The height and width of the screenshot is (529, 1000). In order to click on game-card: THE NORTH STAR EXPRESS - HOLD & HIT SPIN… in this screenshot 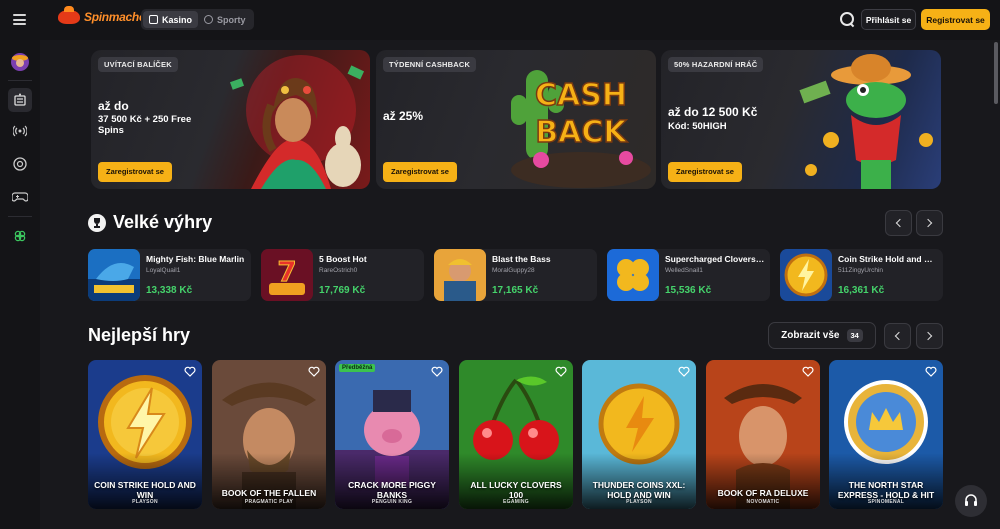, I will do `click(886, 434)`.